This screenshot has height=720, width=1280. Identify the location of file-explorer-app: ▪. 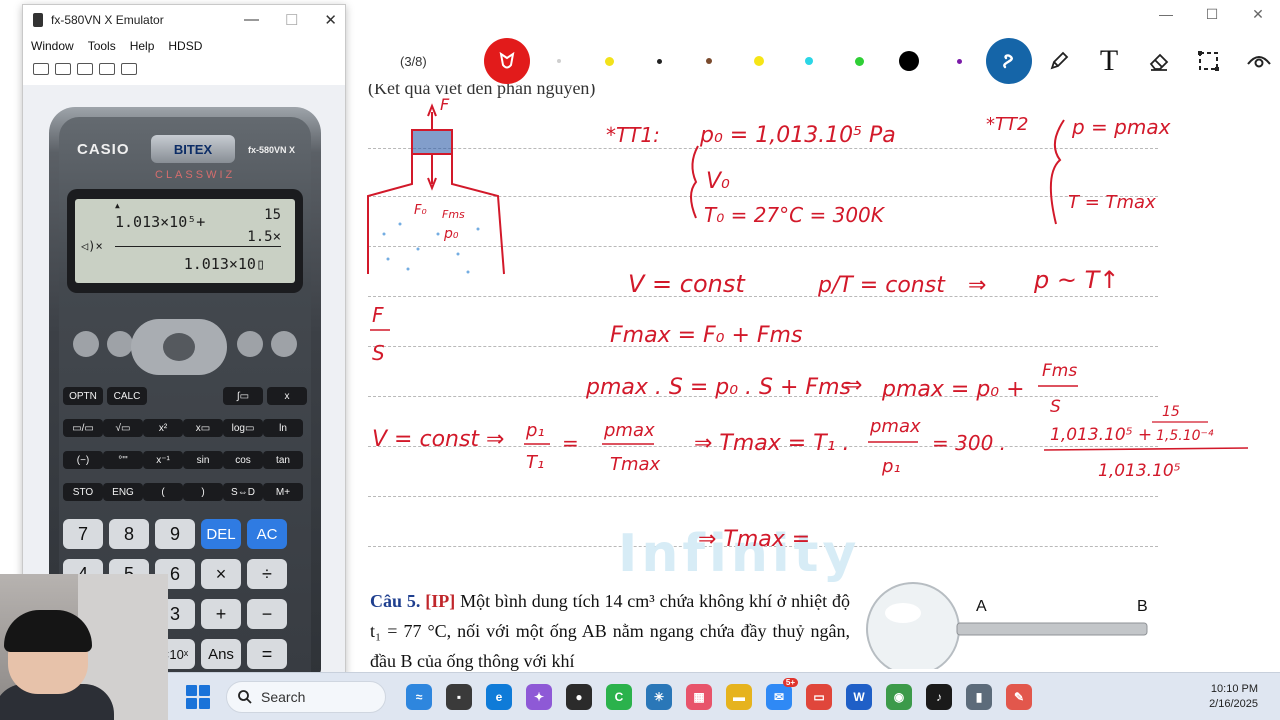
(459, 696).